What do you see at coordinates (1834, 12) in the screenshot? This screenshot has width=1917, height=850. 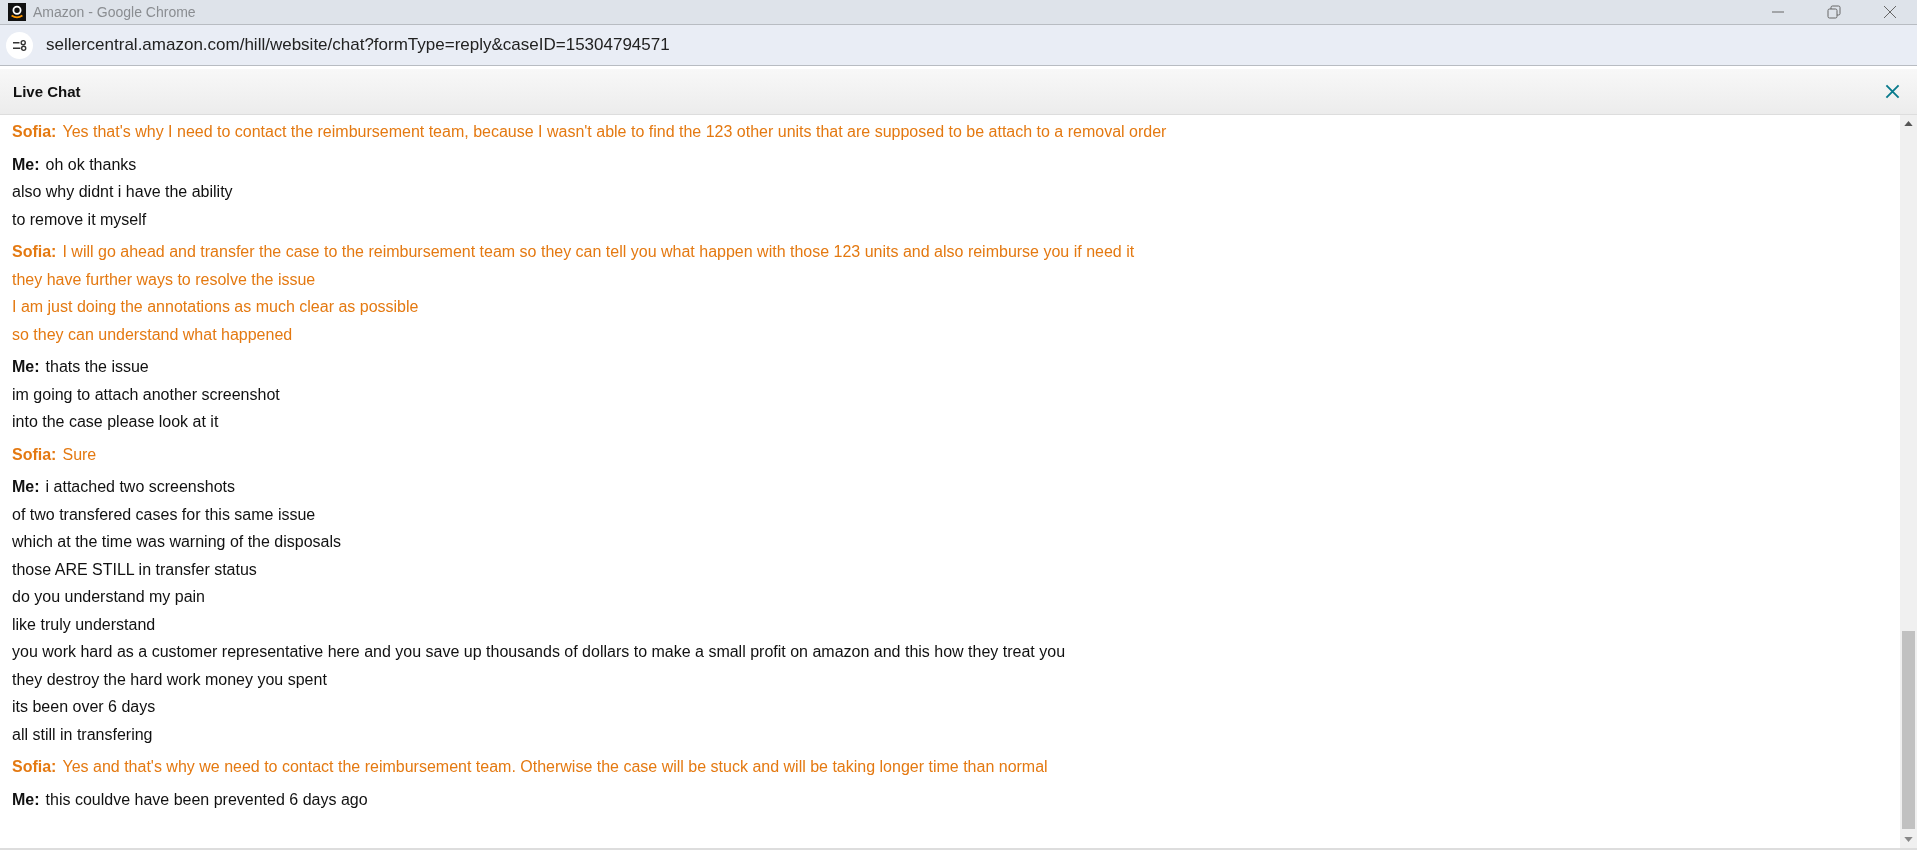 I see `restore-icon` at bounding box center [1834, 12].